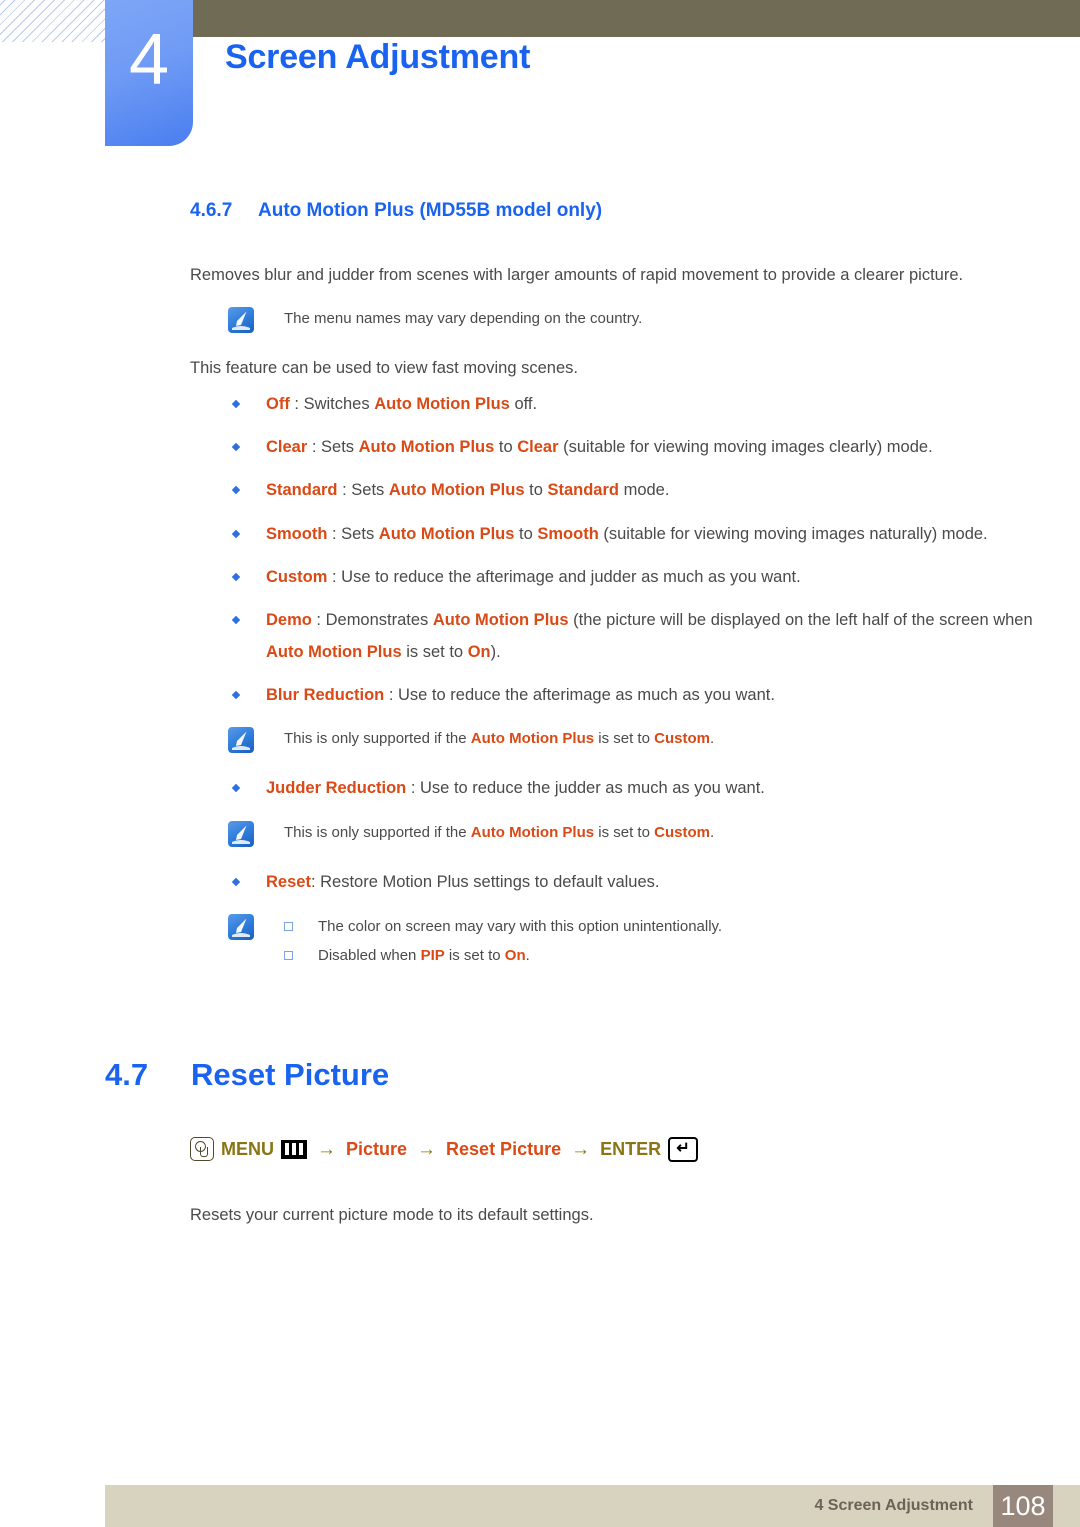 The height and width of the screenshot is (1527, 1080). Describe the element at coordinates (503, 1149) in the screenshot. I see `menu-step-reset-picture: Reset Picture` at that location.